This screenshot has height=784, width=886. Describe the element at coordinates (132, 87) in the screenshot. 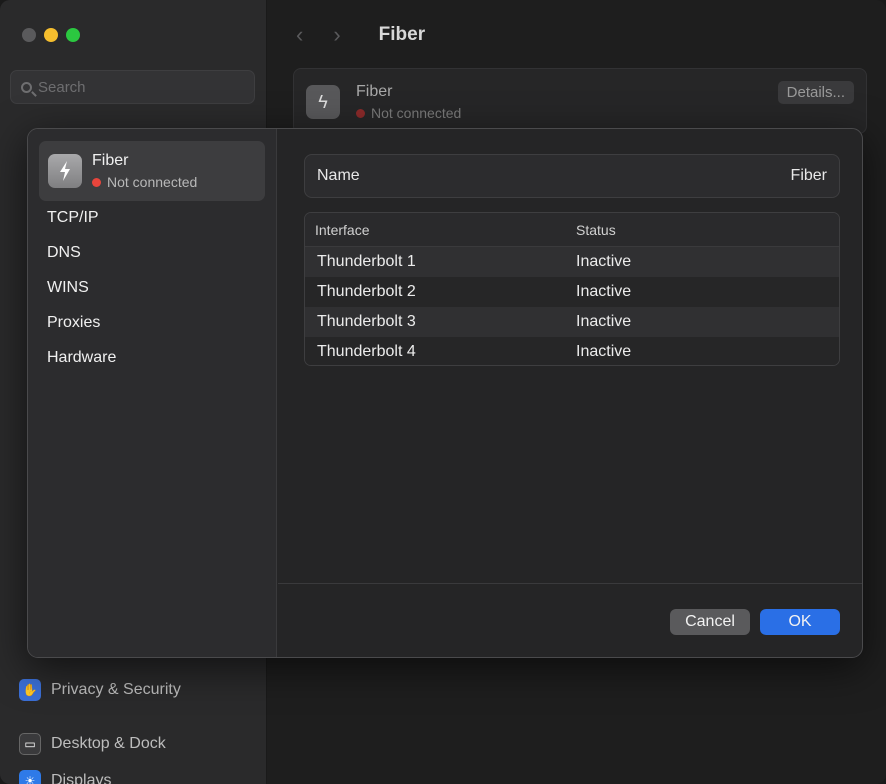

I see `search-input: Search` at that location.